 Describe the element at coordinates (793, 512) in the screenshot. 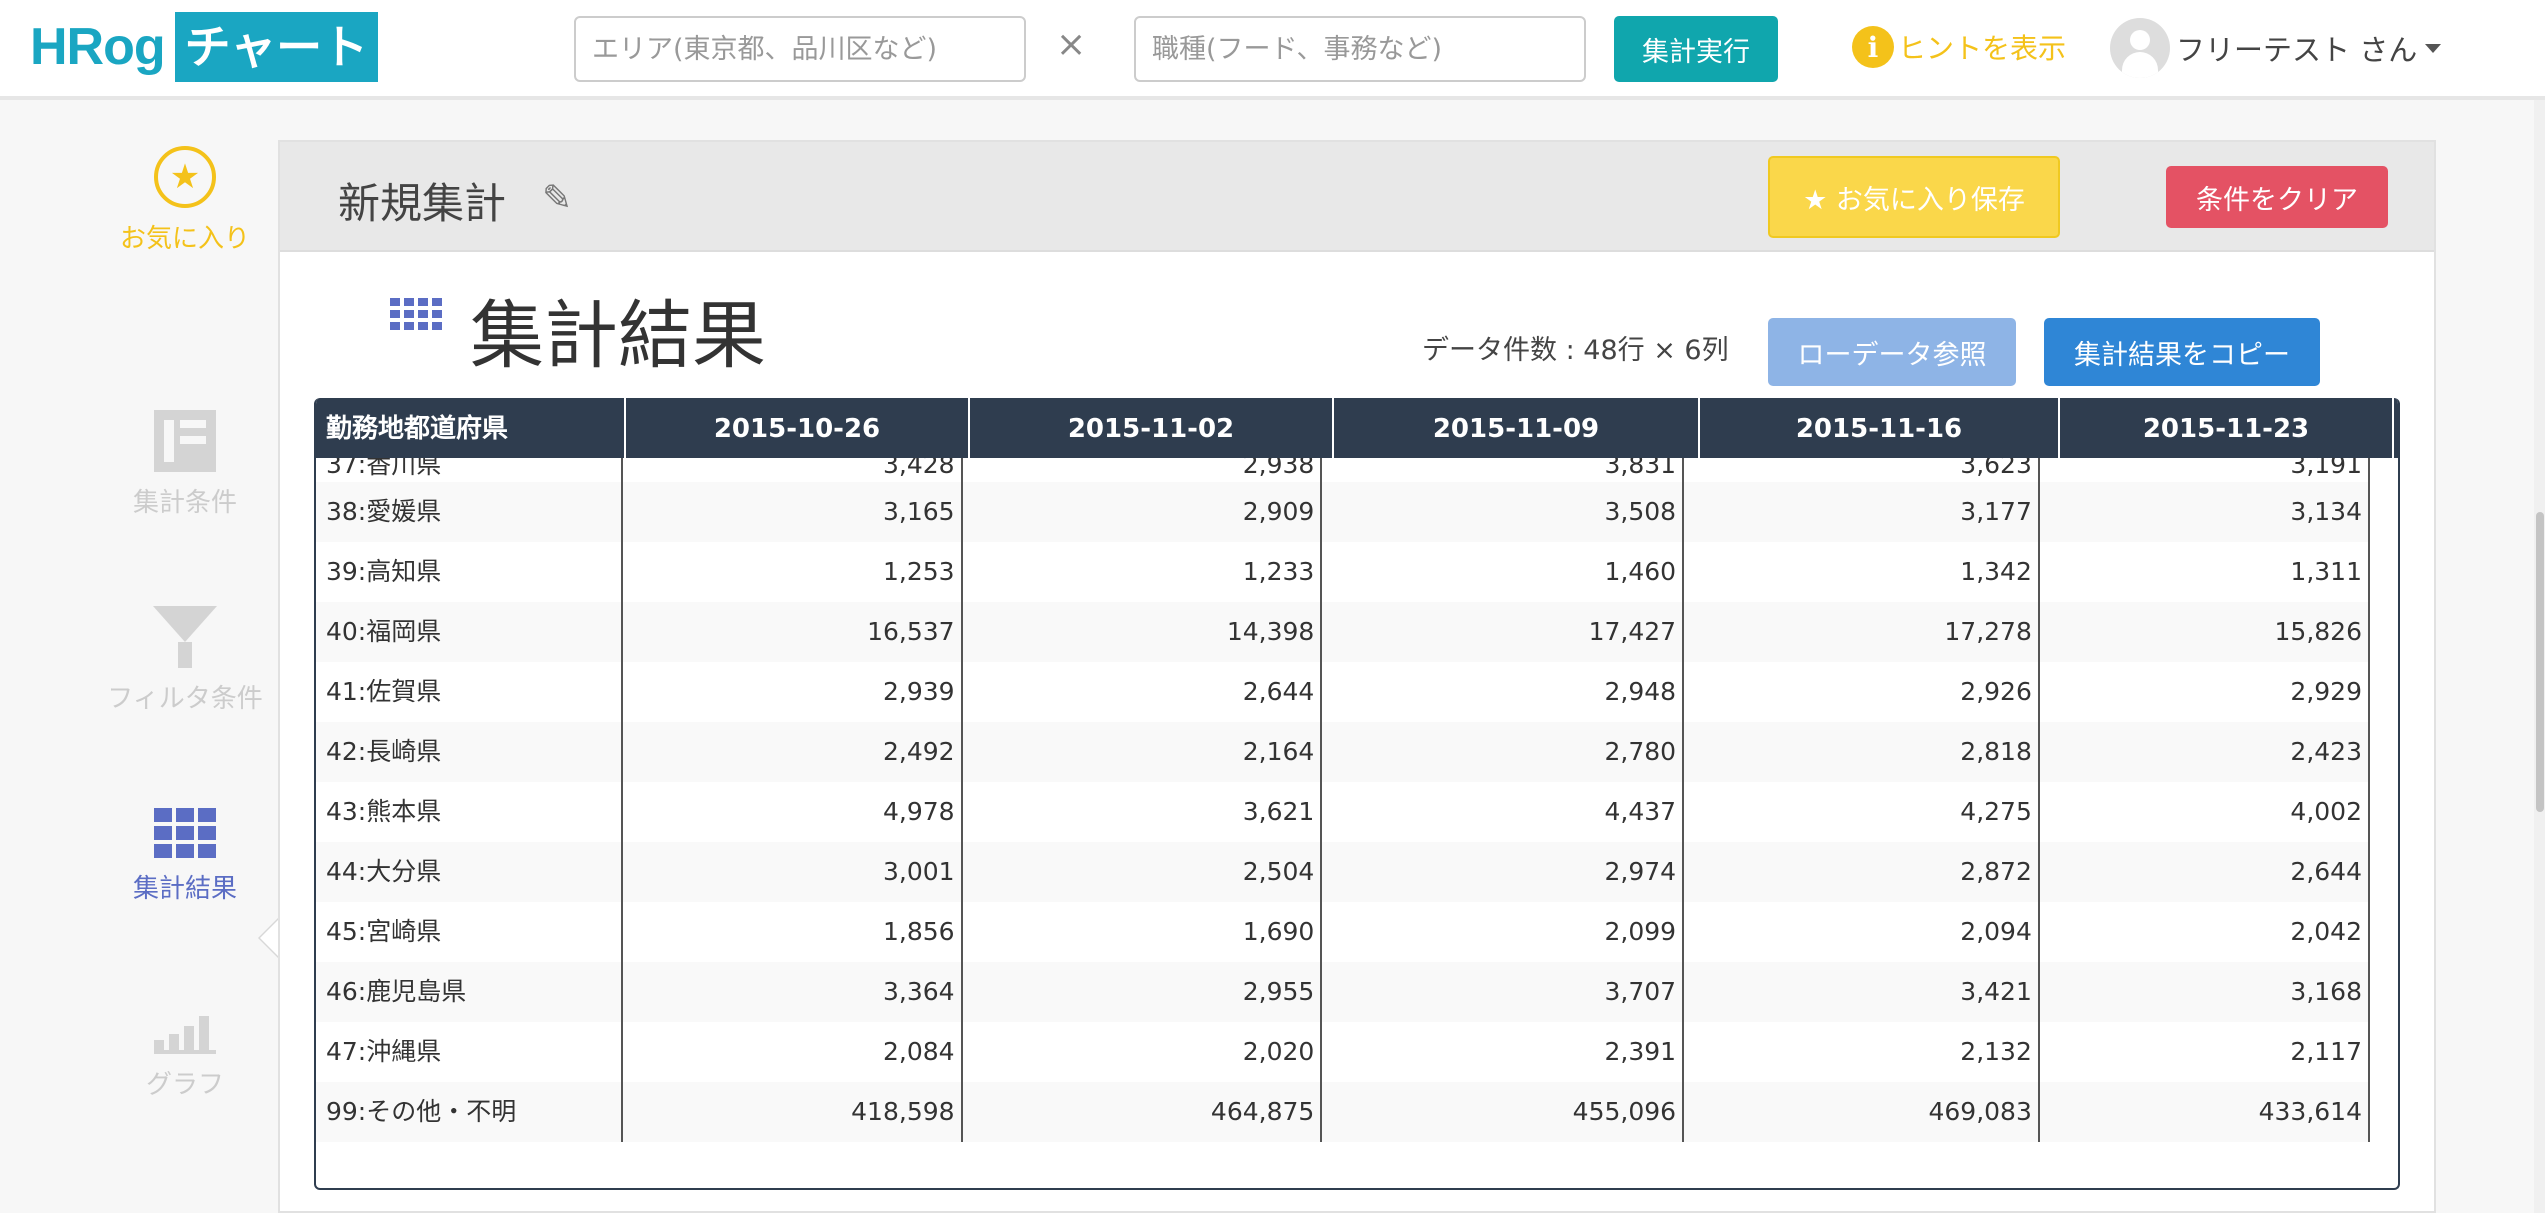

I see `cell-count: 3,165` at that location.